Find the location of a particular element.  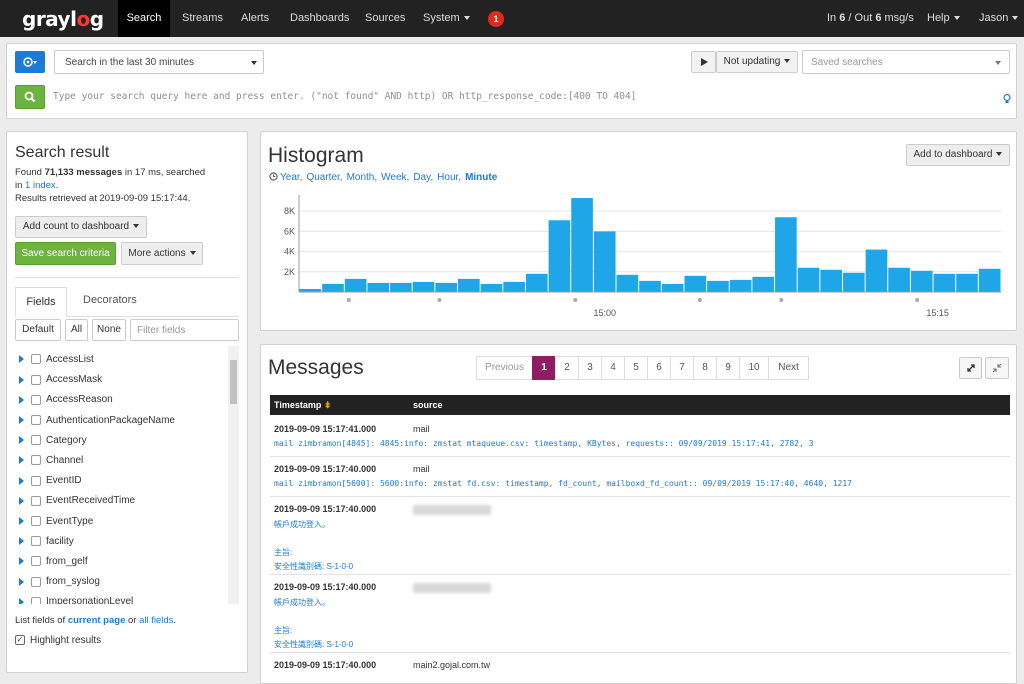

field-item: AccessList is located at coordinates (56, 361).